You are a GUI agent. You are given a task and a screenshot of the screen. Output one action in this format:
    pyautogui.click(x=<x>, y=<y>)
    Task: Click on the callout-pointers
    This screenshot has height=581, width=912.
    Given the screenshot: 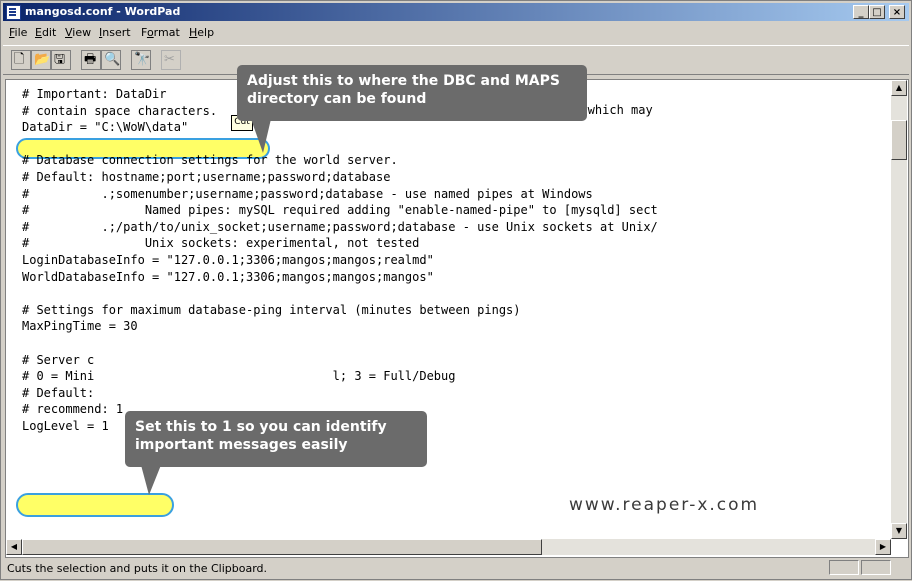 What is the action you would take?
    pyautogui.click(x=206, y=307)
    